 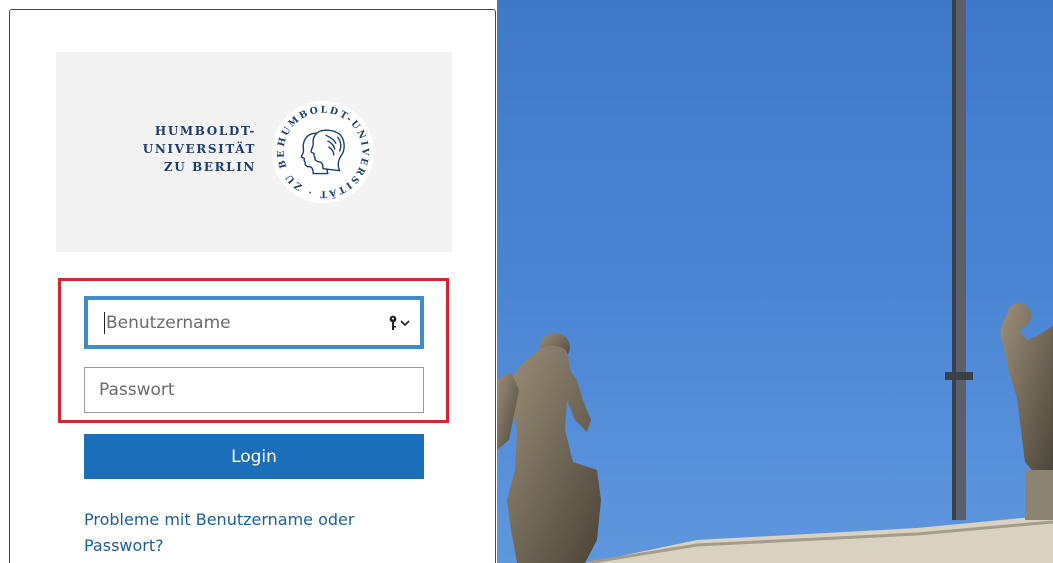 What do you see at coordinates (199, 149) in the screenshot?
I see `logo-line-2: UNIVERSITÄT` at bounding box center [199, 149].